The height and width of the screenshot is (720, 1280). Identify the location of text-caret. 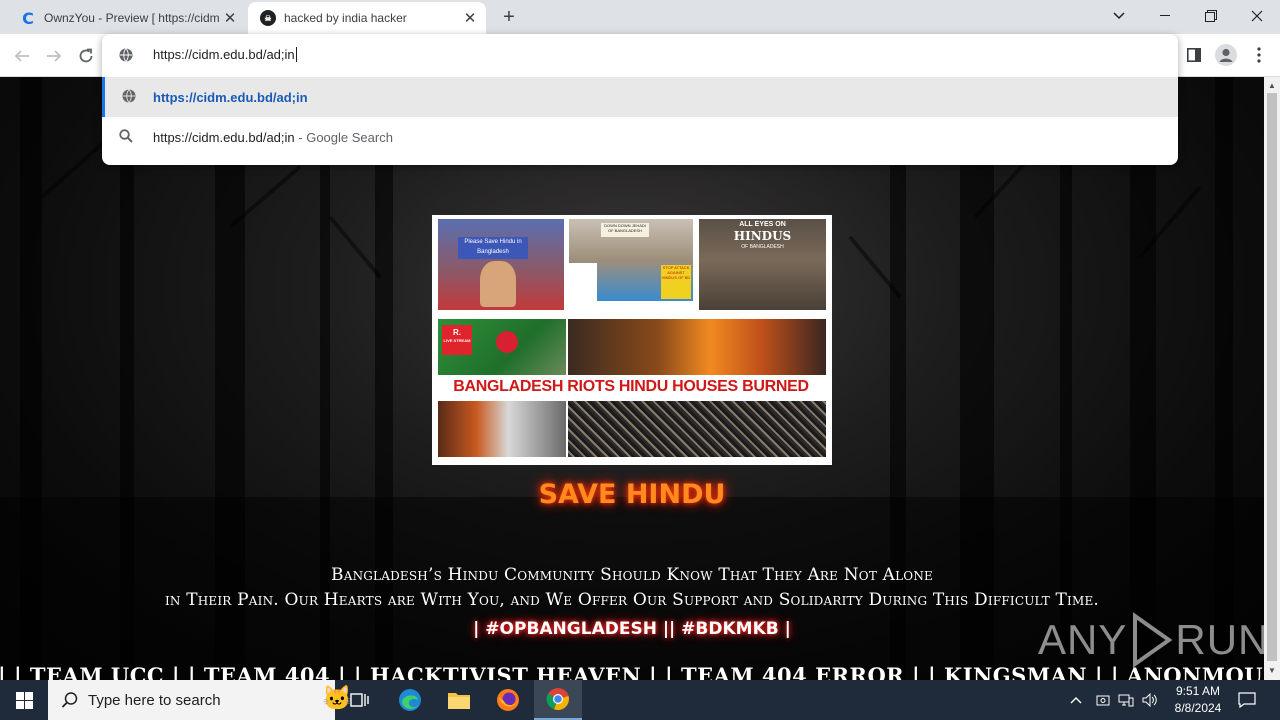
(296, 54).